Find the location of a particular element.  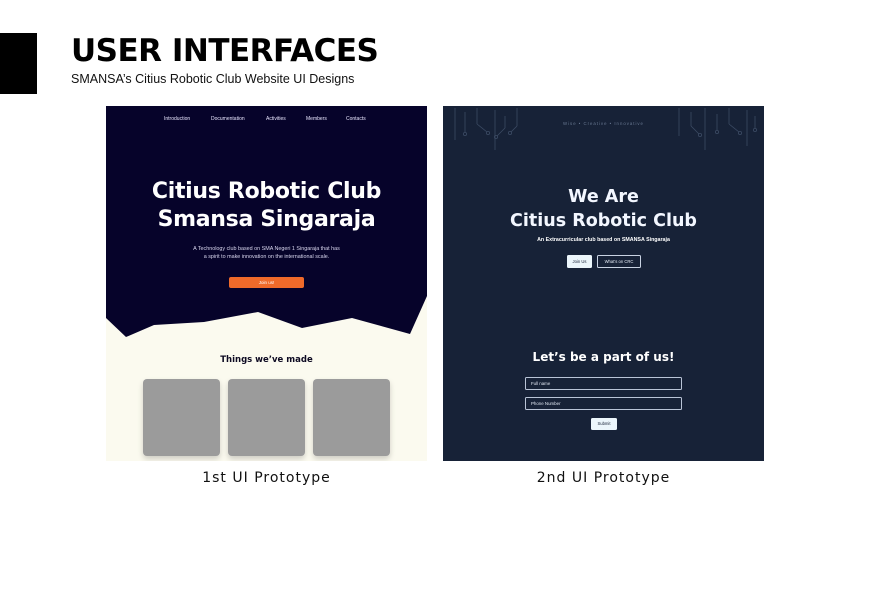

submit-button: Submit is located at coordinates (604, 424).